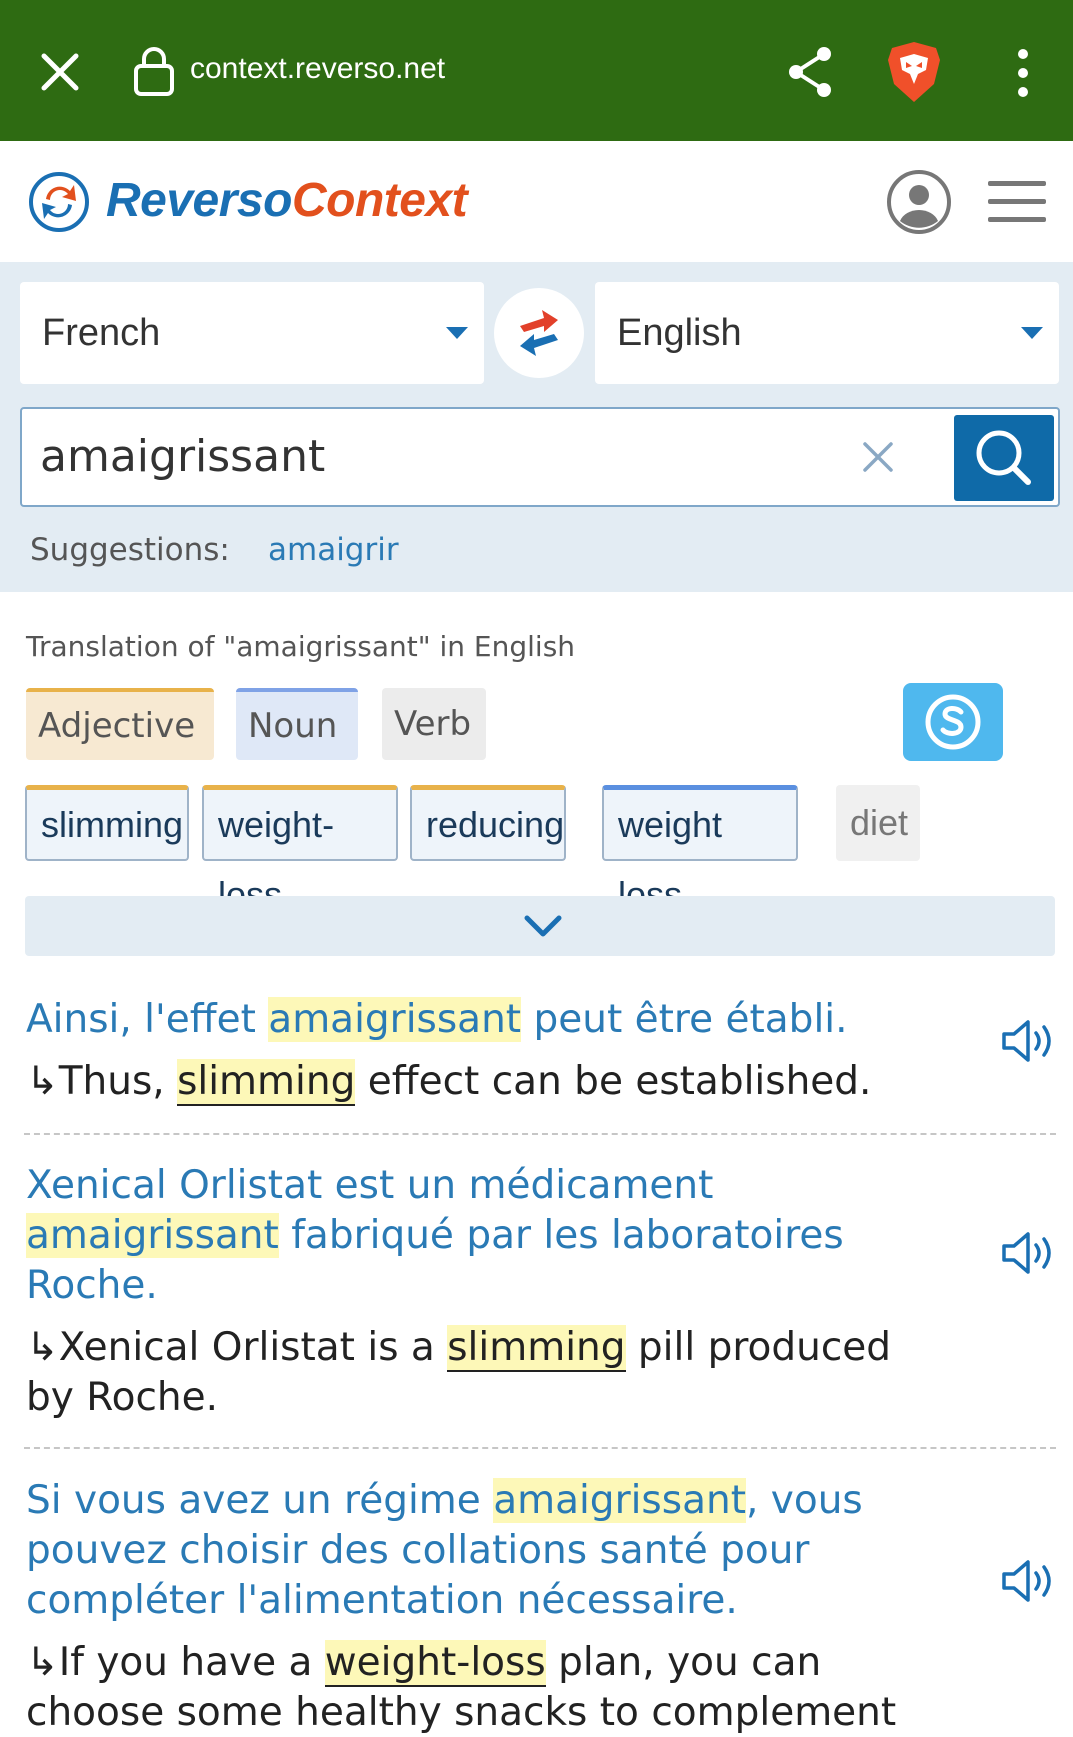 This screenshot has height=1737, width=1073. I want to click on target-language-select: English, so click(827, 333).